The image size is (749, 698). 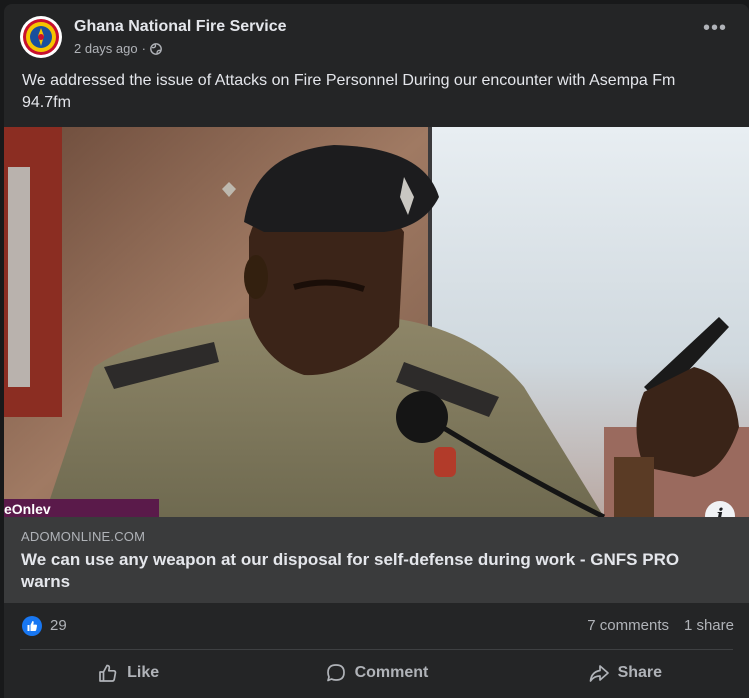 I want to click on thumbs-up-icon, so click(x=108, y=673).